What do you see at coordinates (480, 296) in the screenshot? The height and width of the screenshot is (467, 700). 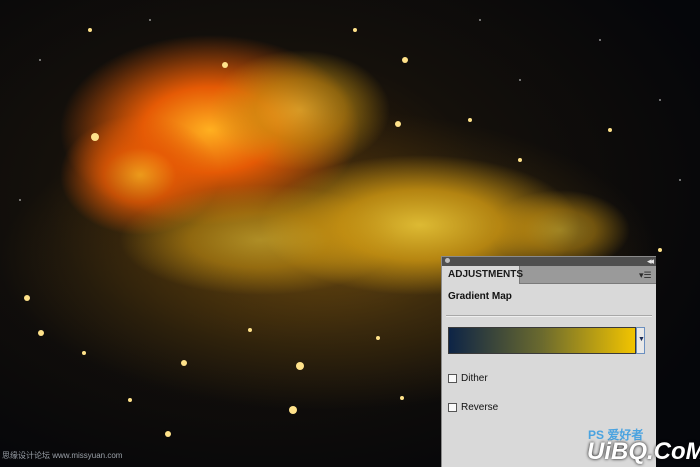 I see `adjustment-title: Gradient Map` at bounding box center [480, 296].